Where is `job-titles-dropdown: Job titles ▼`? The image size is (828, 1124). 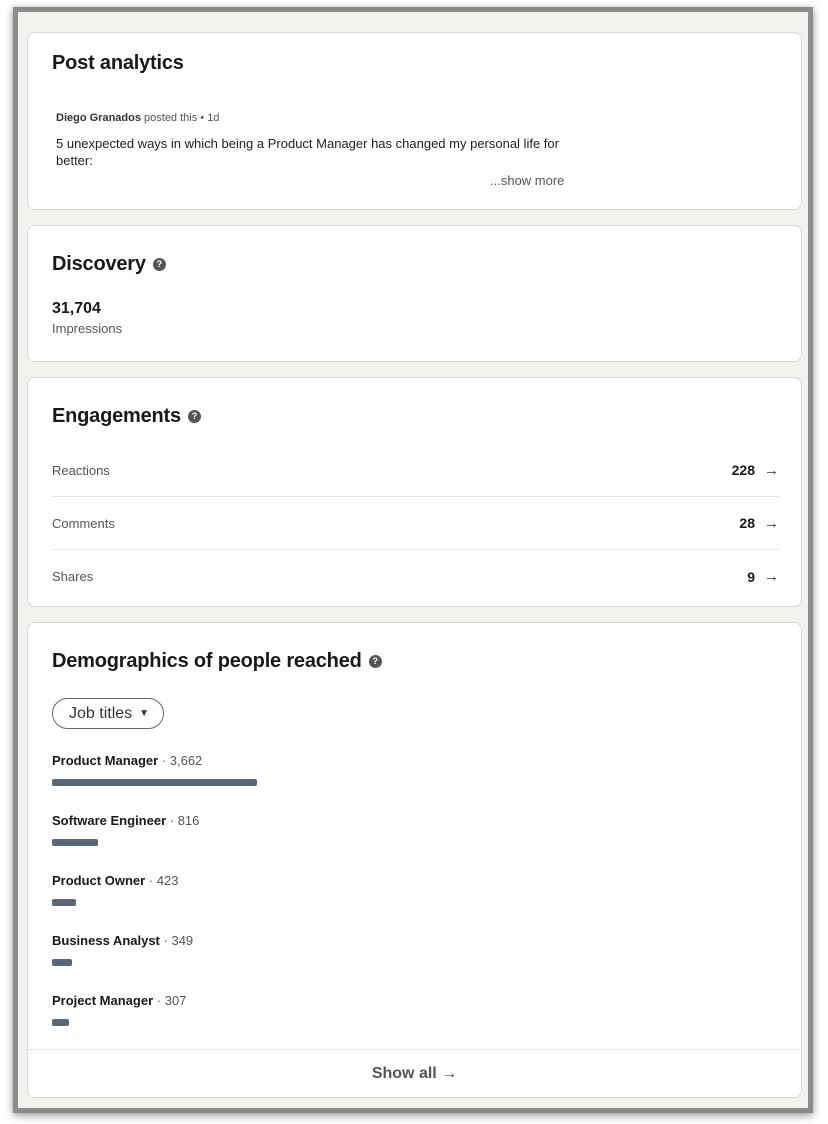
job-titles-dropdown: Job titles ▼ is located at coordinates (108, 713).